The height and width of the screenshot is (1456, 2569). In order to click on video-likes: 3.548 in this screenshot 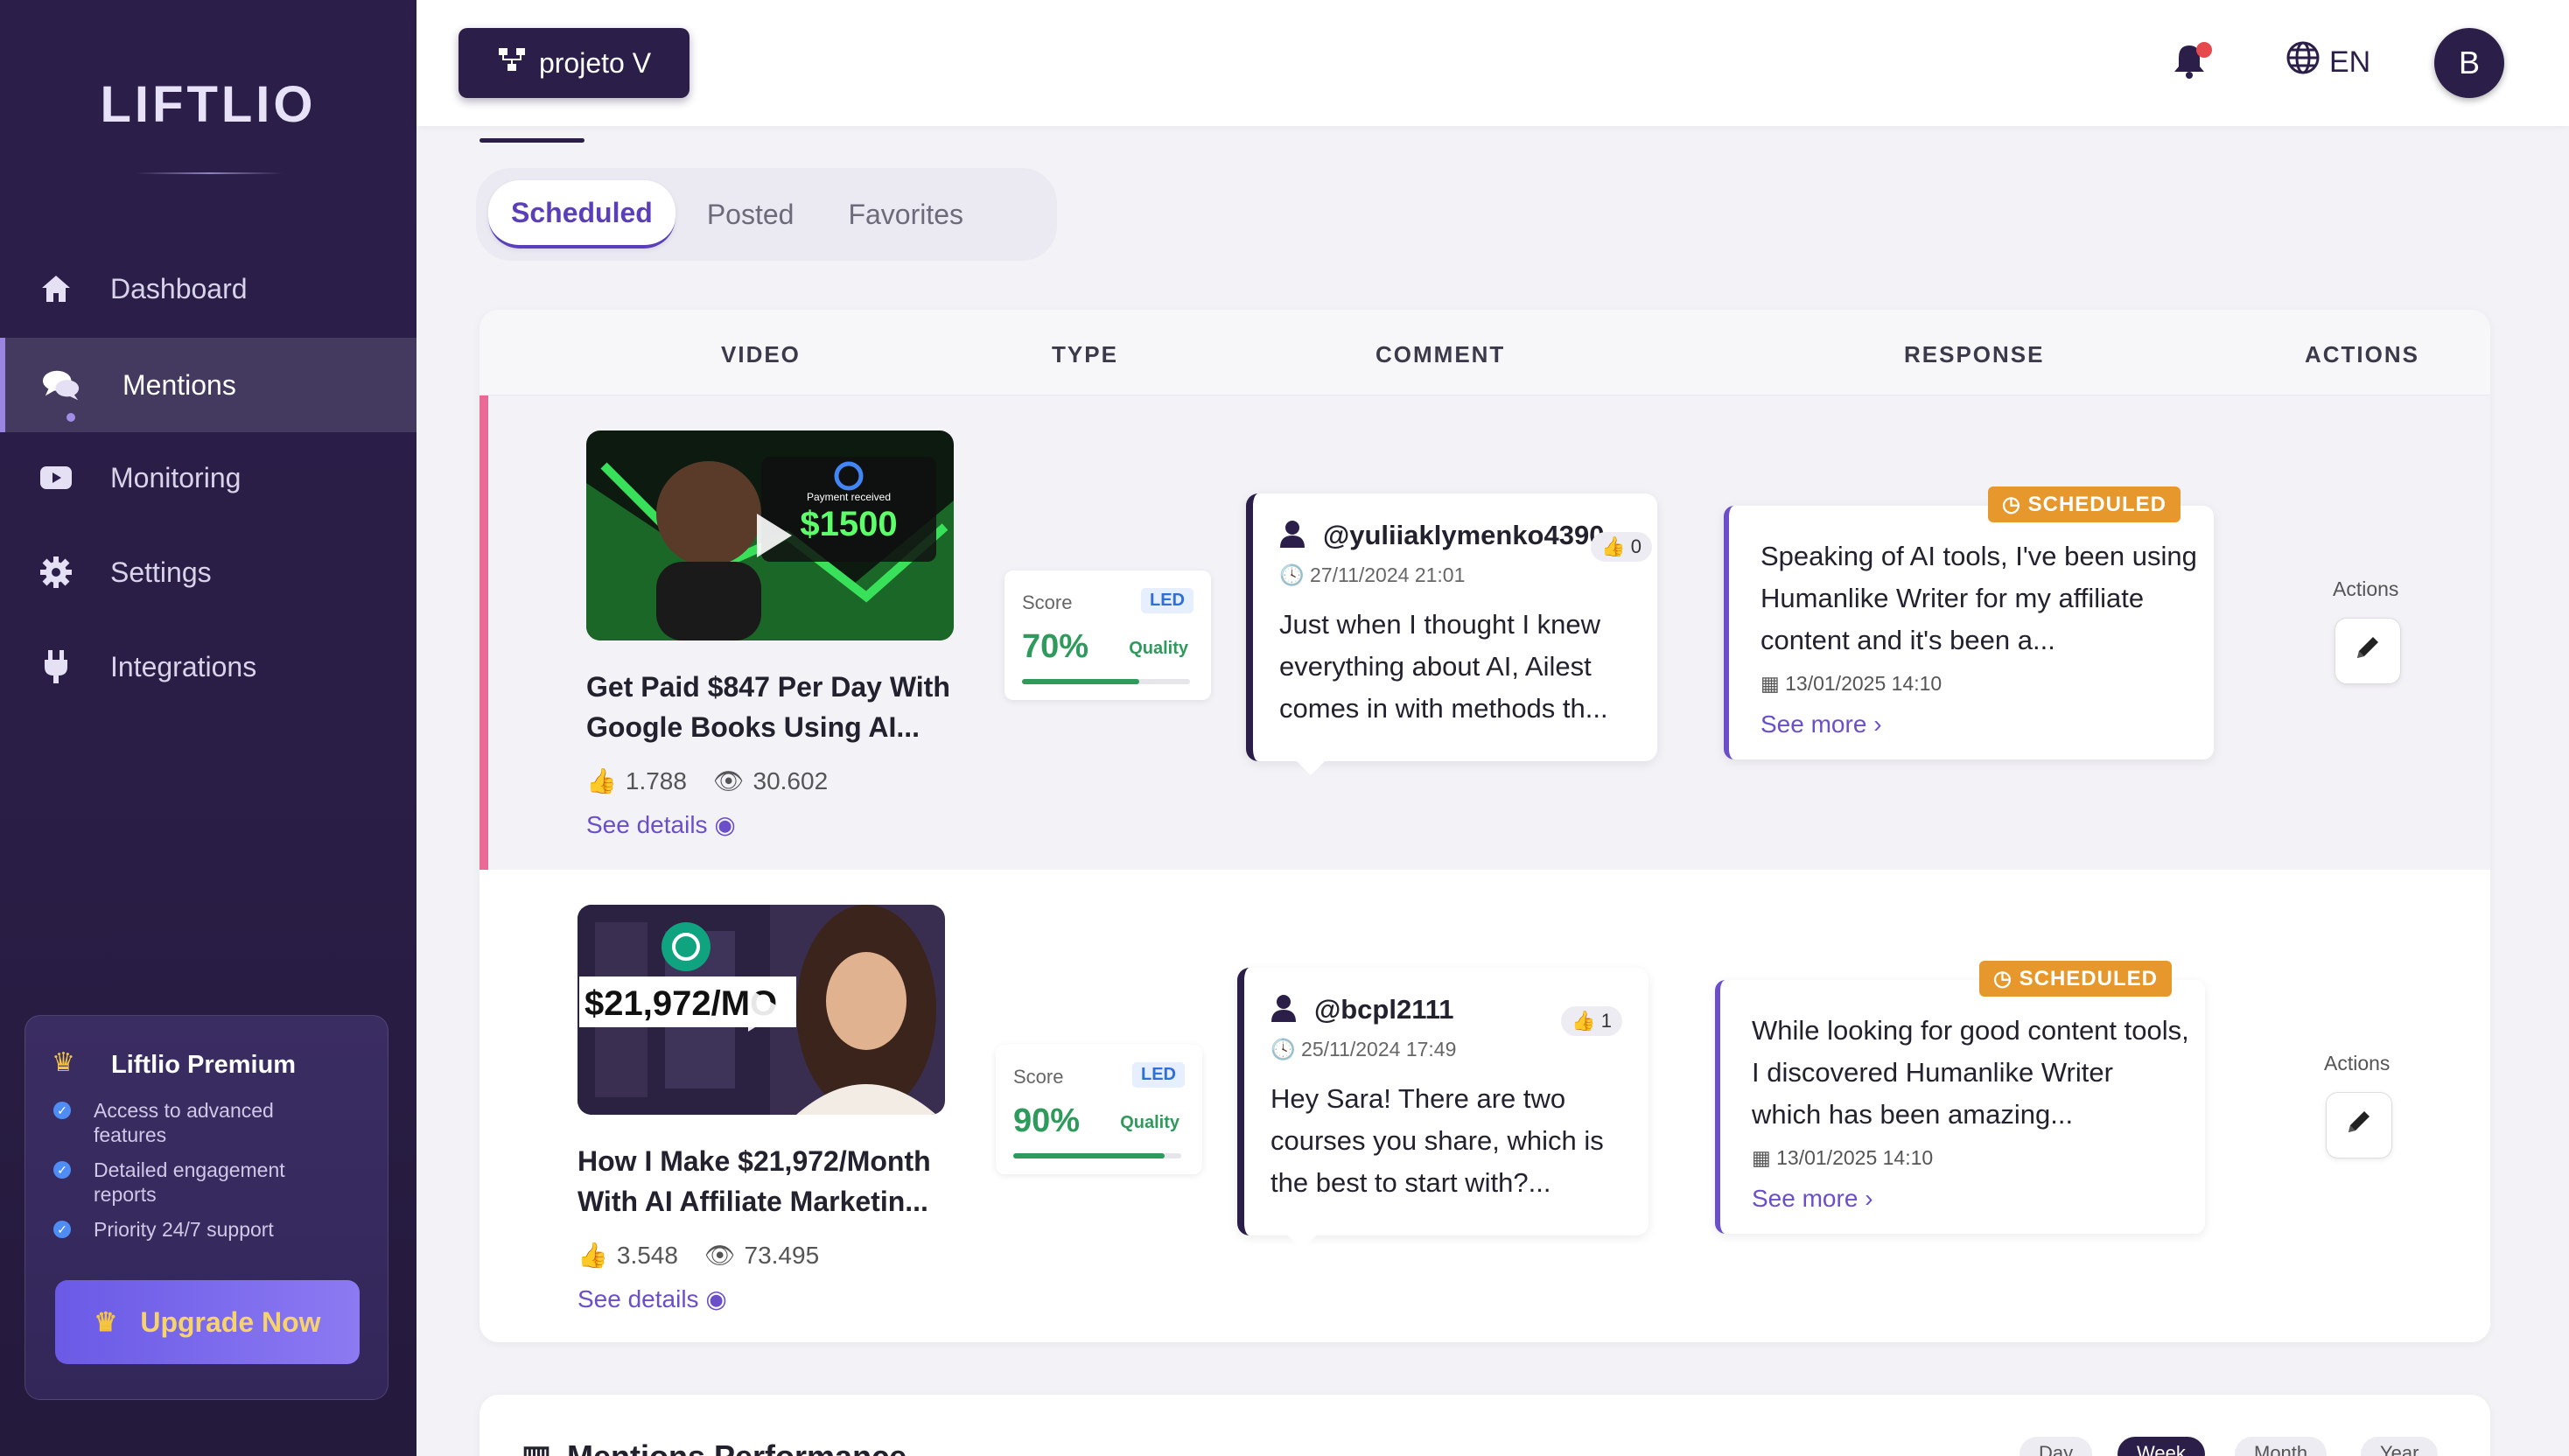, I will do `click(647, 1255)`.